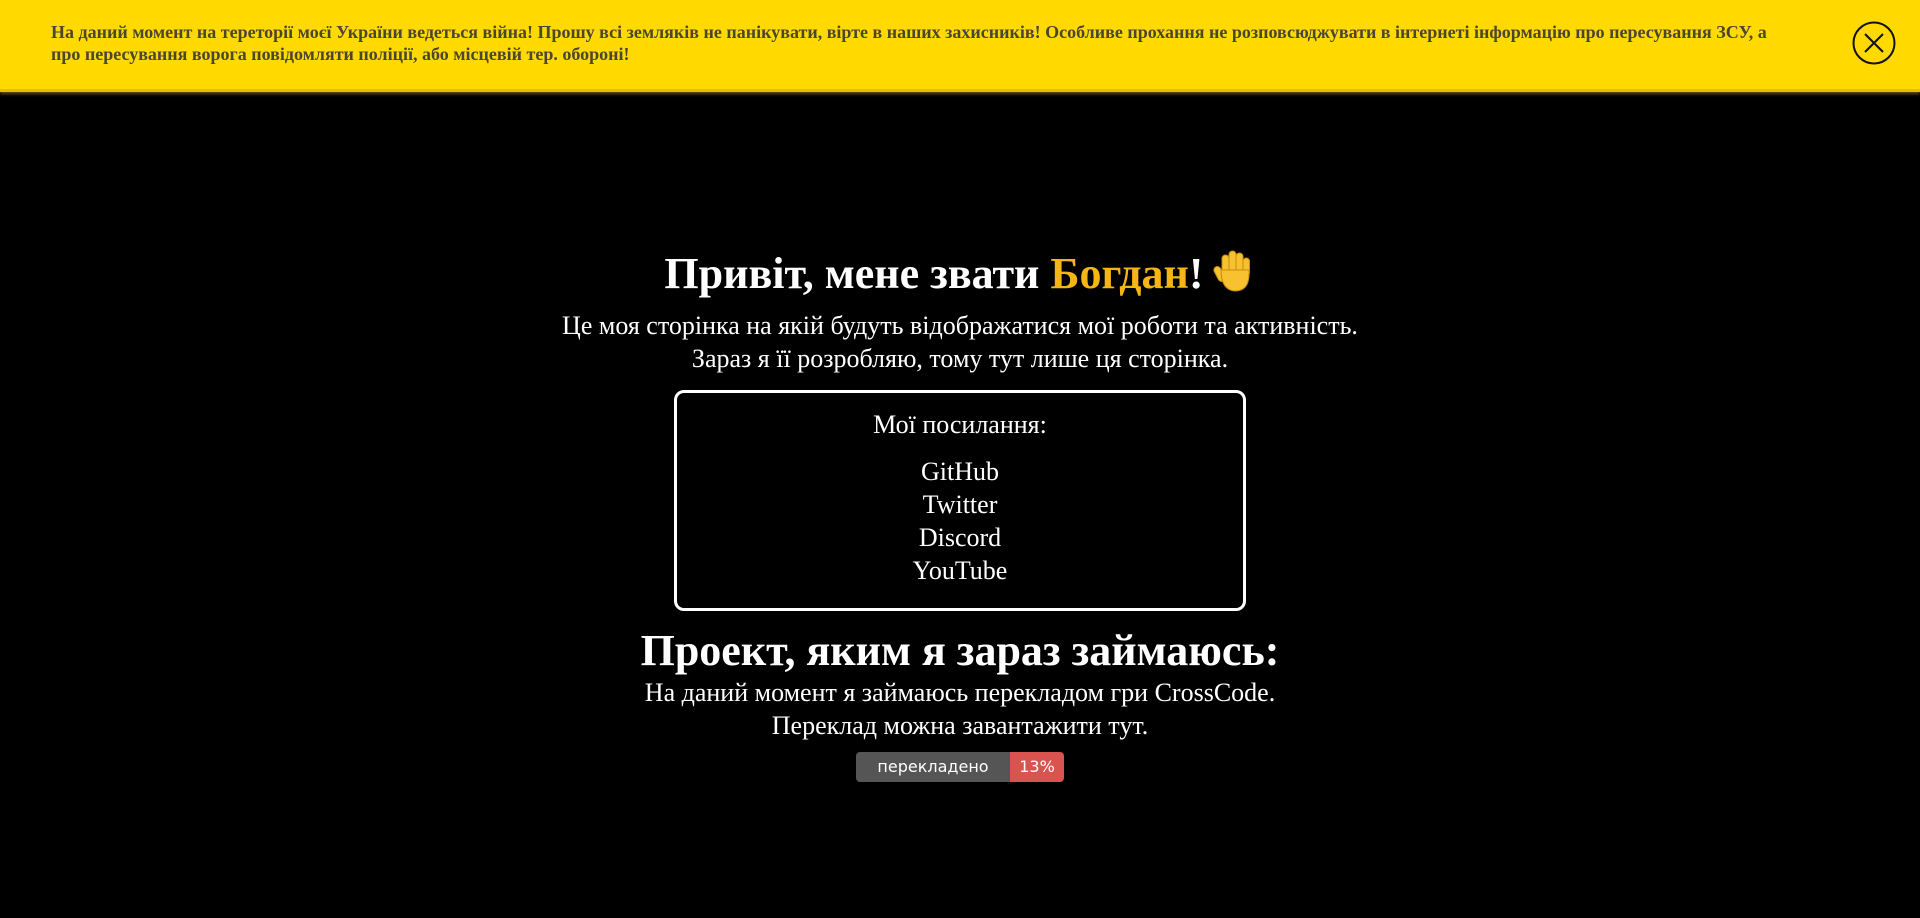 The height and width of the screenshot is (918, 1920). I want to click on badge-value: 13%, so click(1037, 767).